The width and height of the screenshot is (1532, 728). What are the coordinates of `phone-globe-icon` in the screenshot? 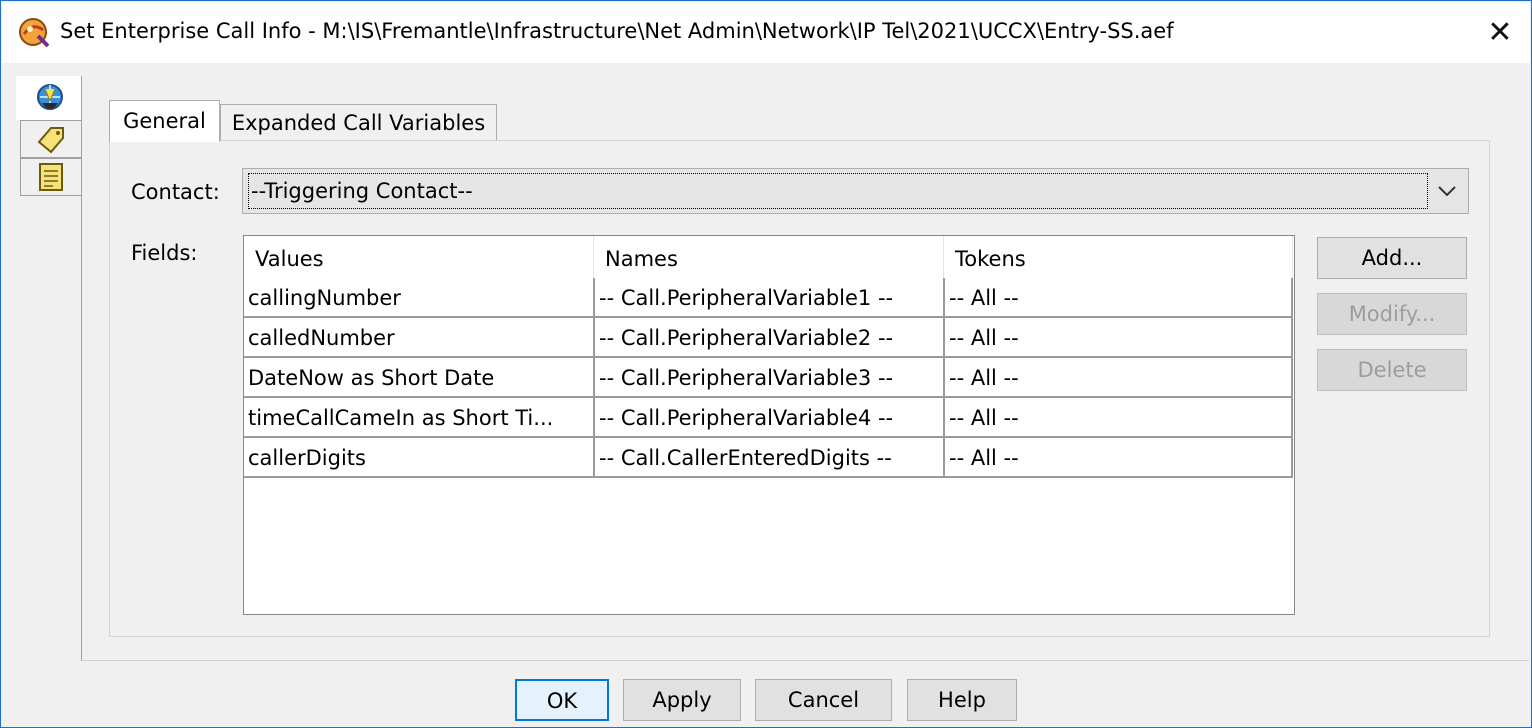 It's located at (50, 97).